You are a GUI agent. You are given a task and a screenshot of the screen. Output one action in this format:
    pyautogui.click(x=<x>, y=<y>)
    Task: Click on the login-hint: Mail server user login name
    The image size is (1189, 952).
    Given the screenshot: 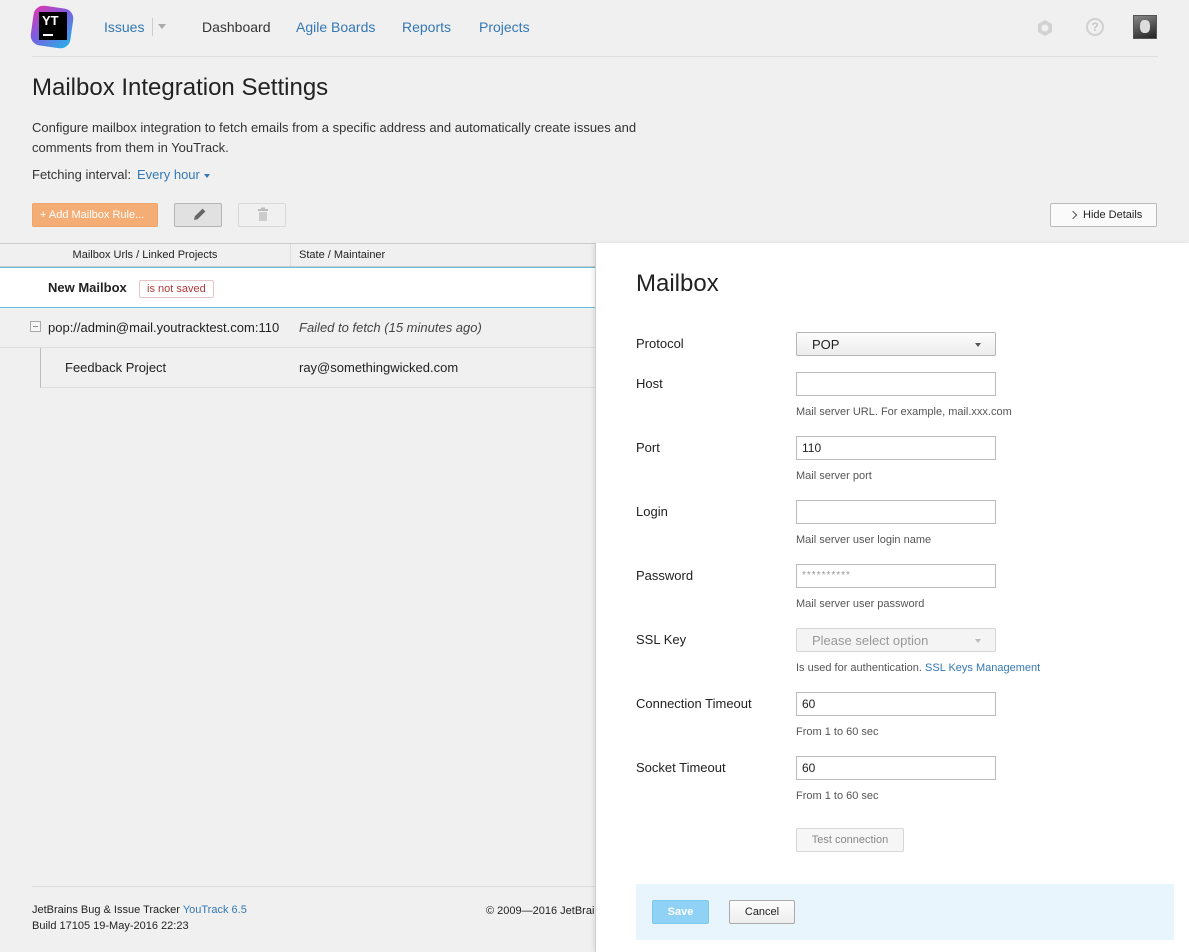 What is the action you would take?
    pyautogui.click(x=864, y=540)
    